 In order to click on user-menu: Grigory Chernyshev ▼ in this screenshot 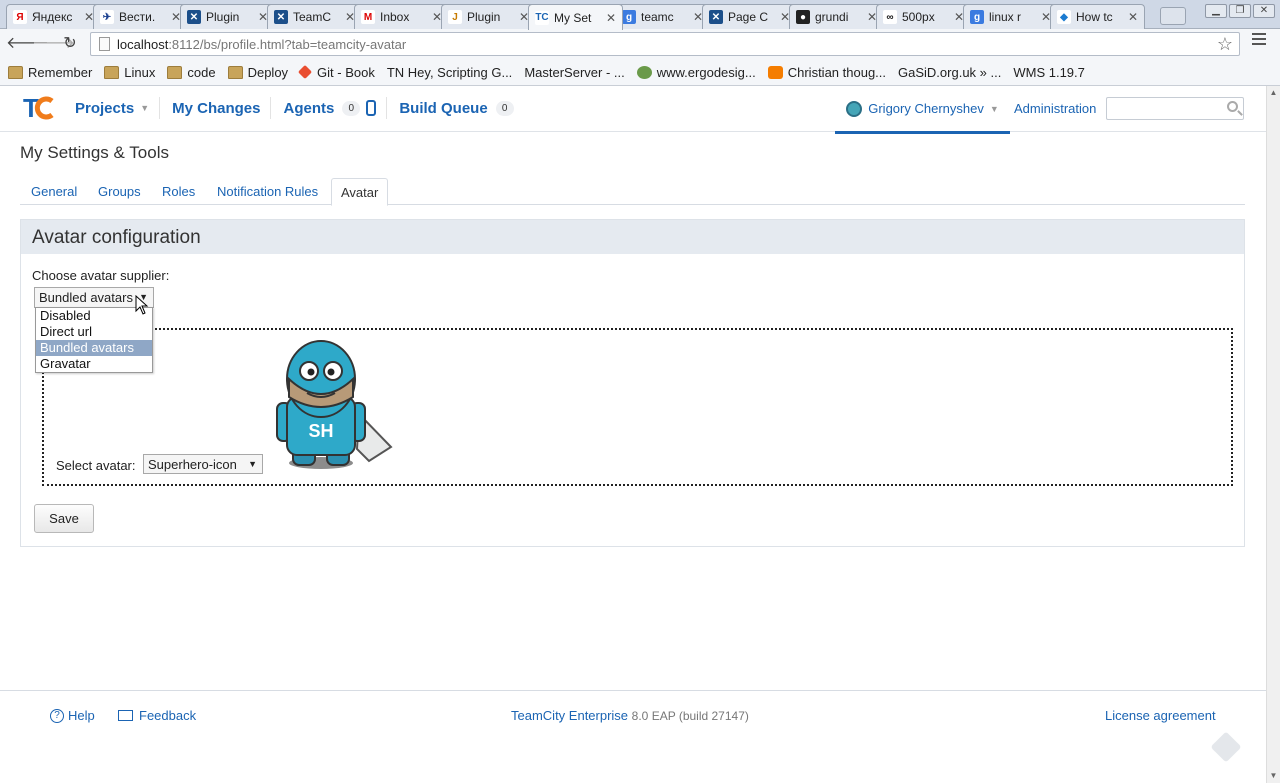, I will do `click(922, 110)`.